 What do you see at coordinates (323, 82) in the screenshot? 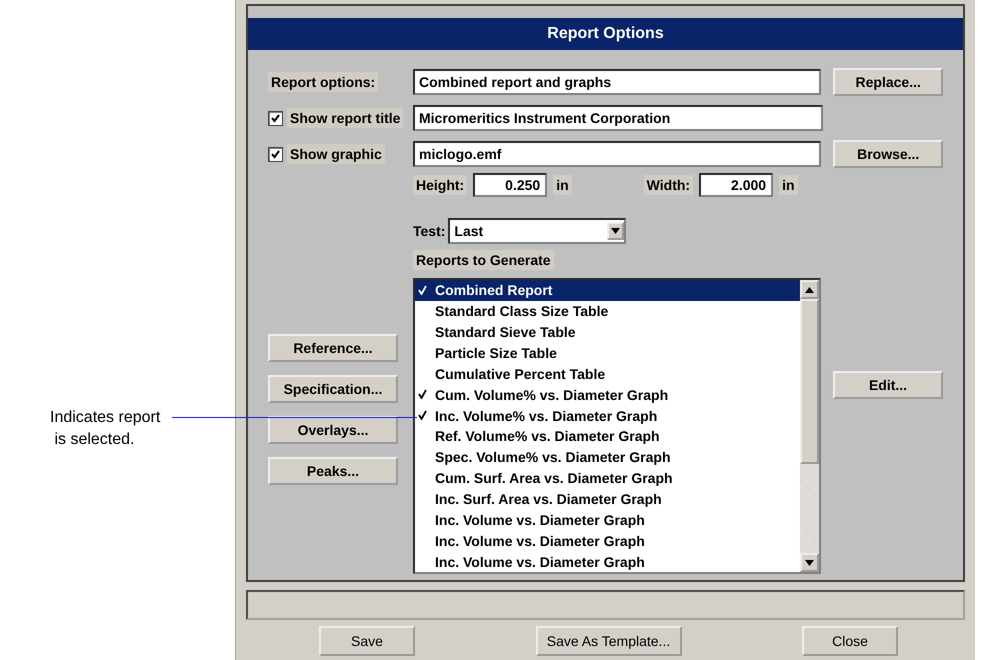
I see `field-label: Report options:` at bounding box center [323, 82].